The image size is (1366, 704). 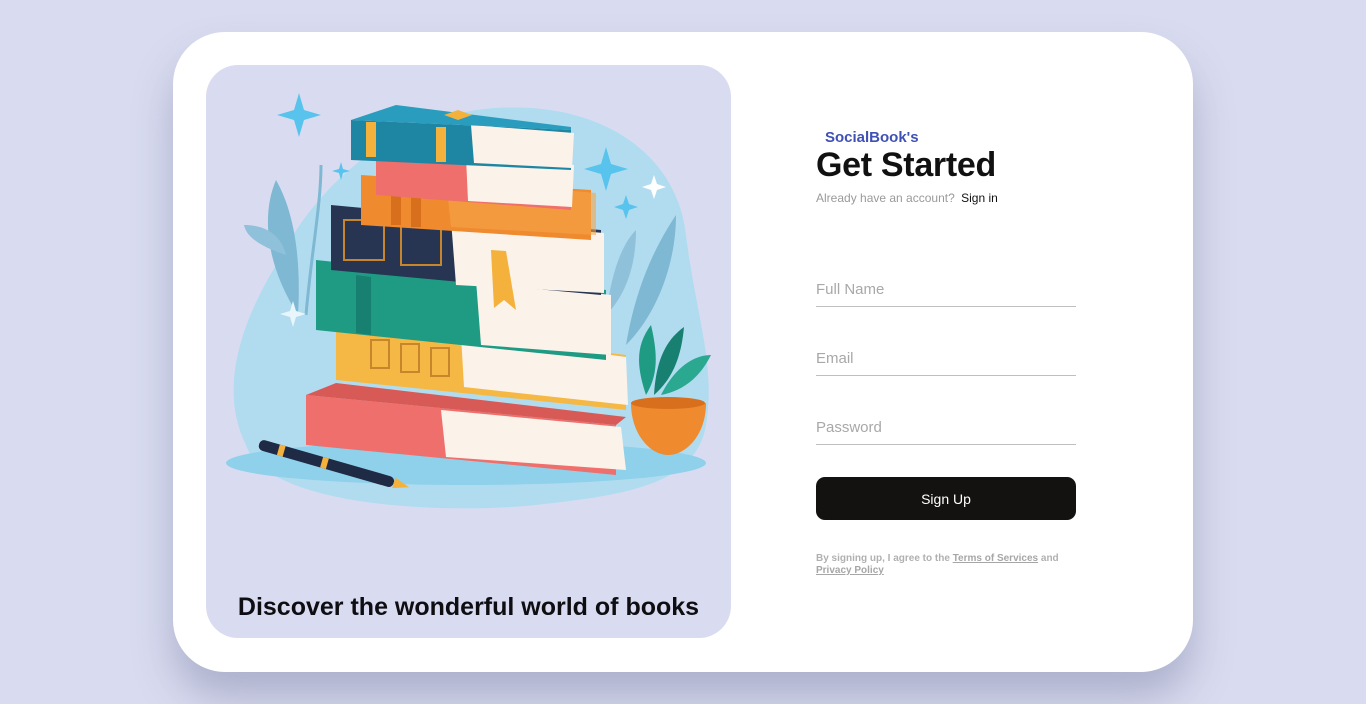 What do you see at coordinates (946, 427) in the screenshot?
I see `password-input` at bounding box center [946, 427].